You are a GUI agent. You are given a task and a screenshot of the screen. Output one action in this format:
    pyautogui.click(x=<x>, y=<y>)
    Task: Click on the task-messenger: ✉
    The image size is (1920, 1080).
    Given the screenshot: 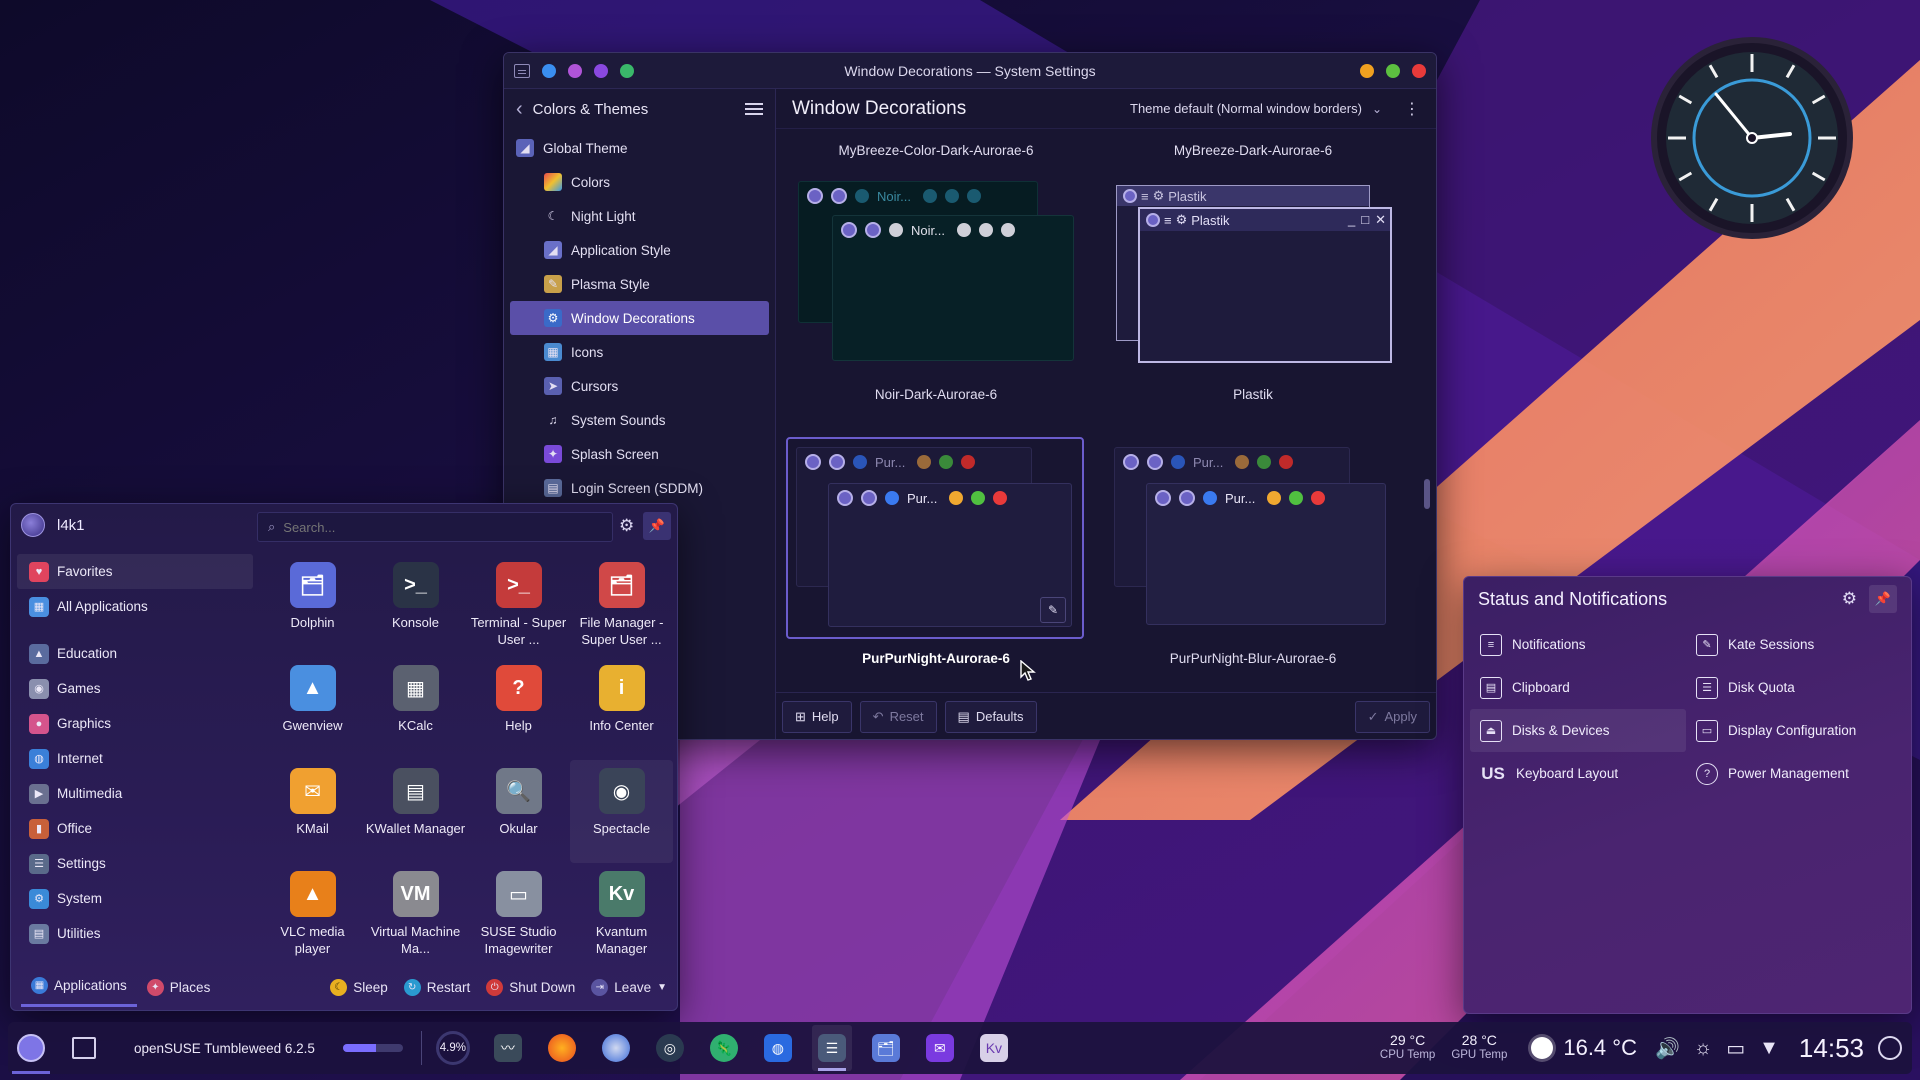 What is the action you would take?
    pyautogui.click(x=940, y=1048)
    